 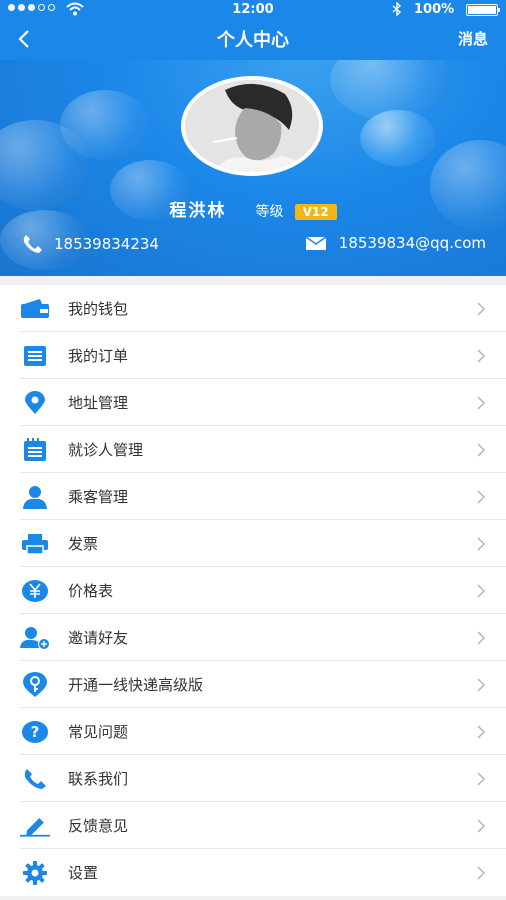 I want to click on notepad-icon, so click(x=35, y=450).